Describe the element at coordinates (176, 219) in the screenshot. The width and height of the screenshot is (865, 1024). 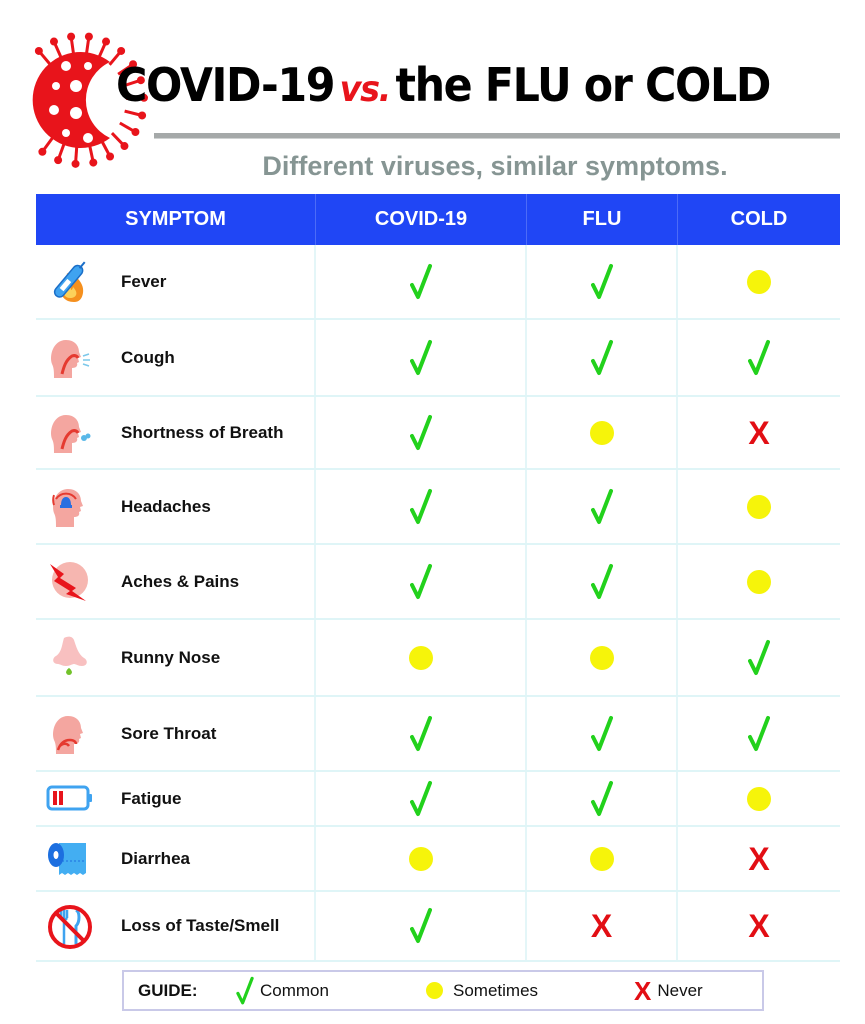
I see `column-header-symptom: SYMPTOM` at that location.